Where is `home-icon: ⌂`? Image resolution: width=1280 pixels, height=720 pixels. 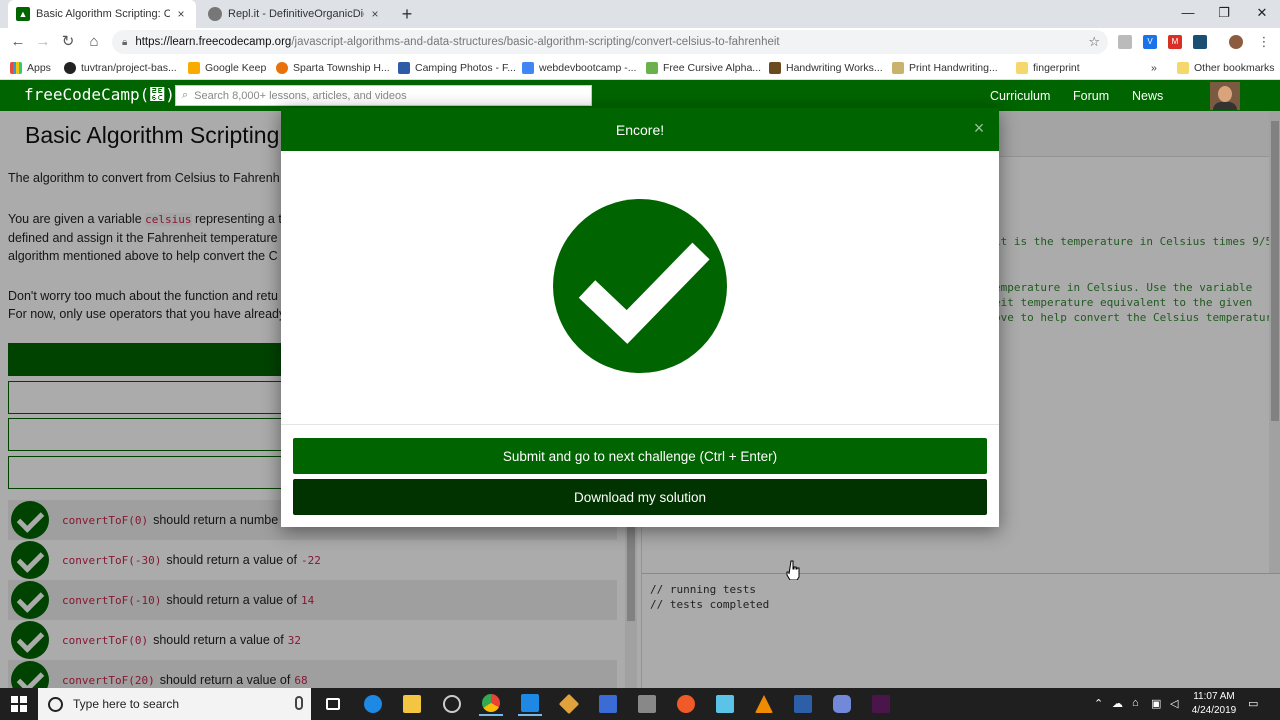 home-icon: ⌂ is located at coordinates (94, 42).